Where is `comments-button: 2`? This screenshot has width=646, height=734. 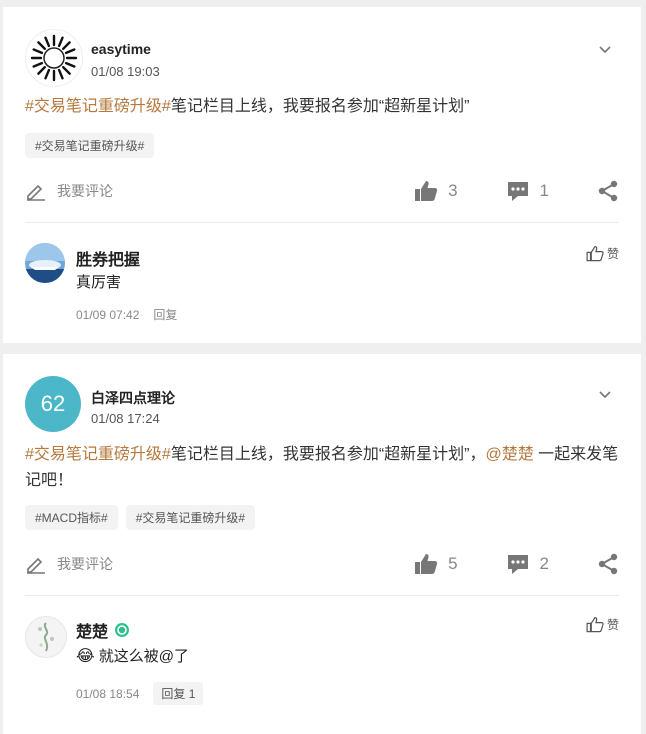 comments-button: 2 is located at coordinates (527, 564).